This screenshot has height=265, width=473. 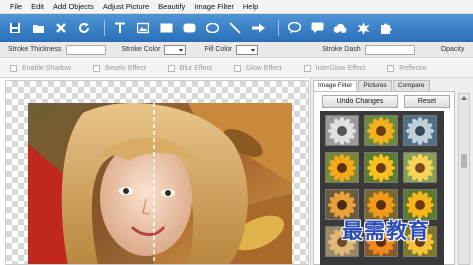 I want to click on menu-edit: Edit, so click(x=37, y=6).